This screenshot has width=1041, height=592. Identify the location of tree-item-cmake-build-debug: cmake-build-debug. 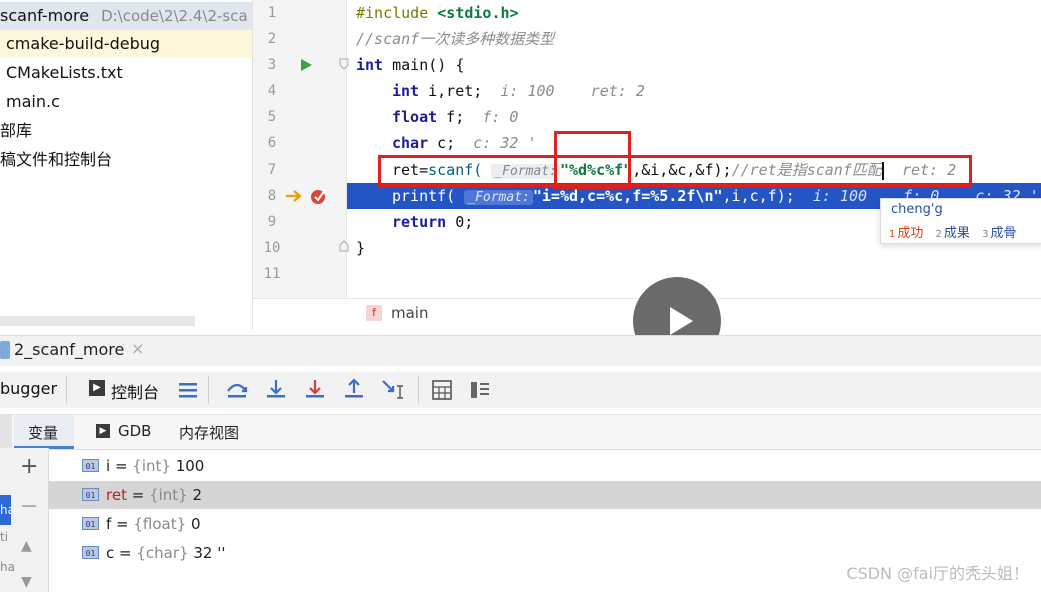
(126, 44).